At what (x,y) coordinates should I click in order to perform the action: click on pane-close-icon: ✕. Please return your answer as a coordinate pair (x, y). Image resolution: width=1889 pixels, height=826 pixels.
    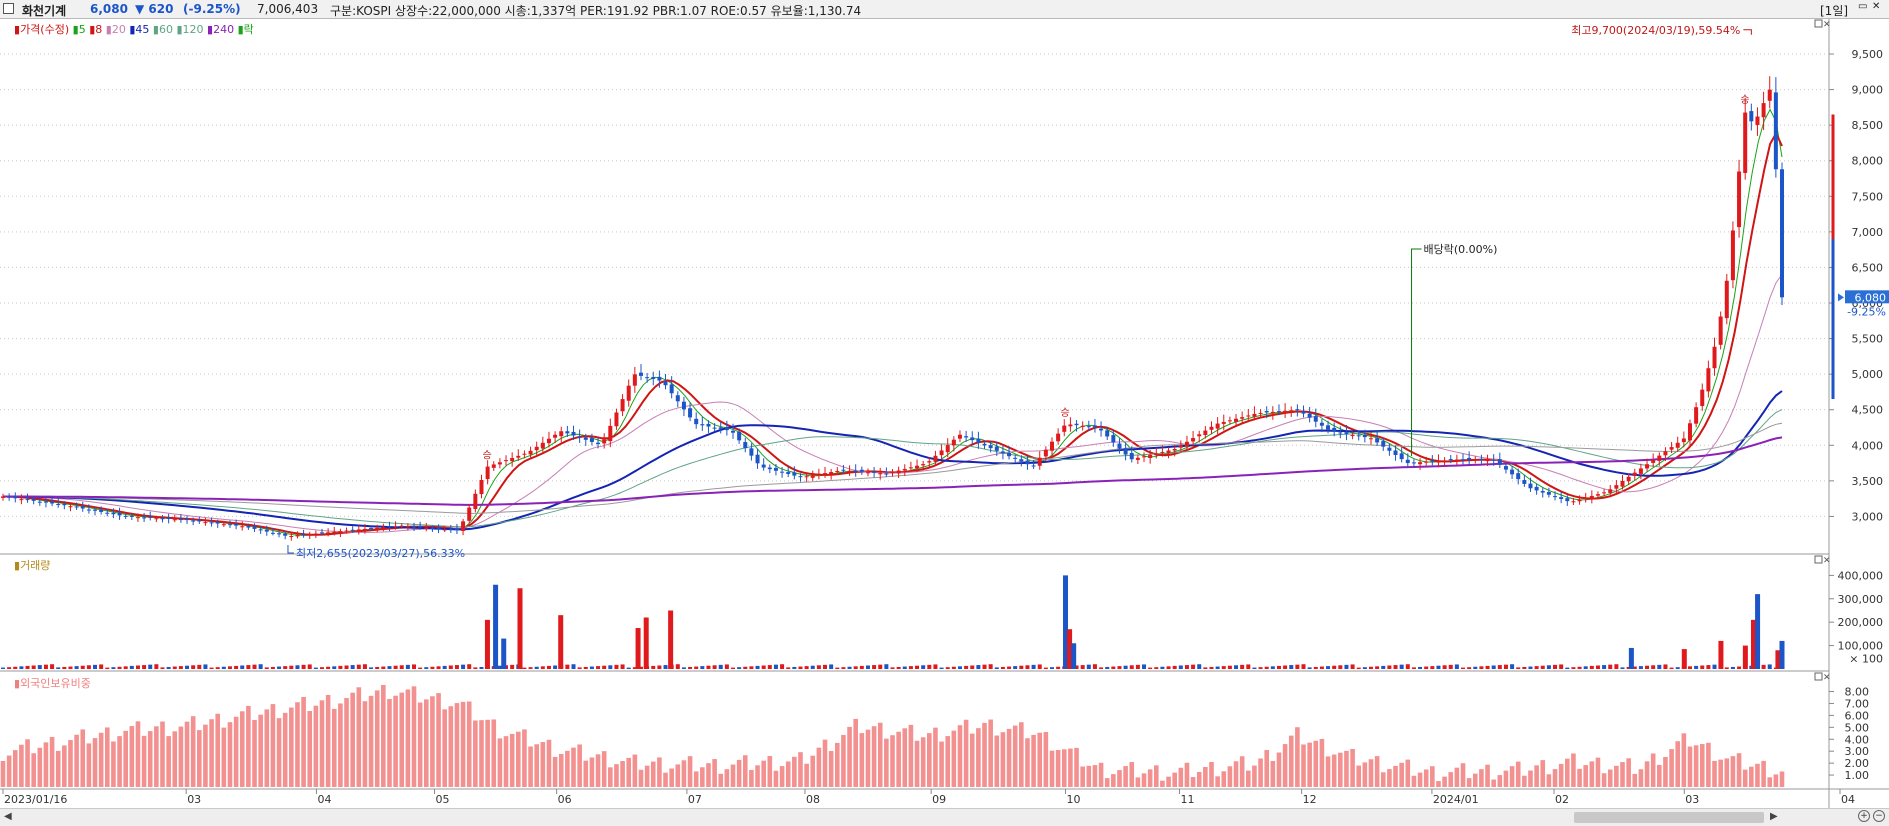
    Looking at the image, I should click on (1827, 25).